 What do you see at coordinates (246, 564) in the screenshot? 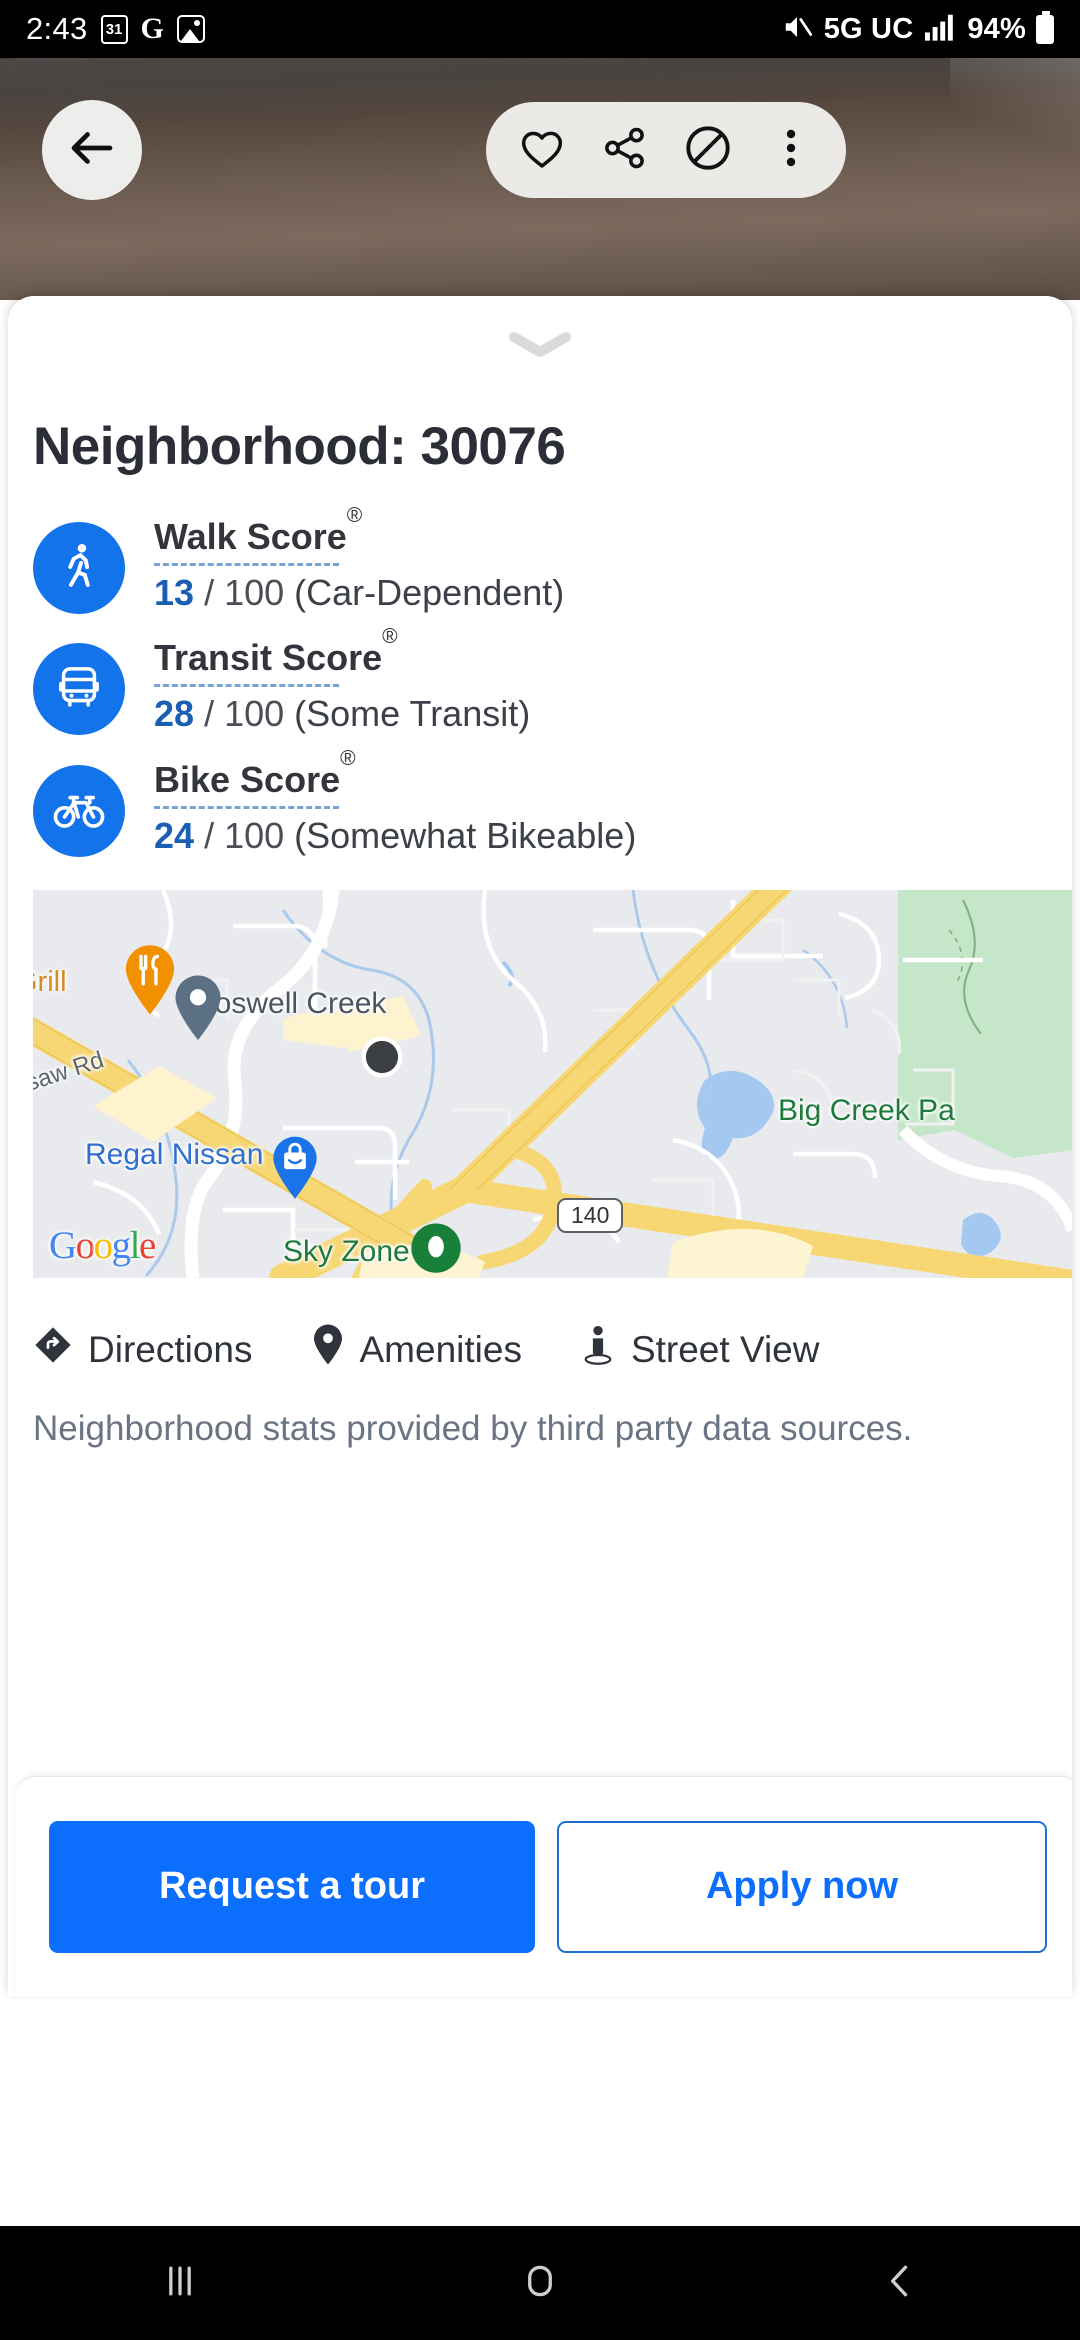
I see `walk-score-underline` at bounding box center [246, 564].